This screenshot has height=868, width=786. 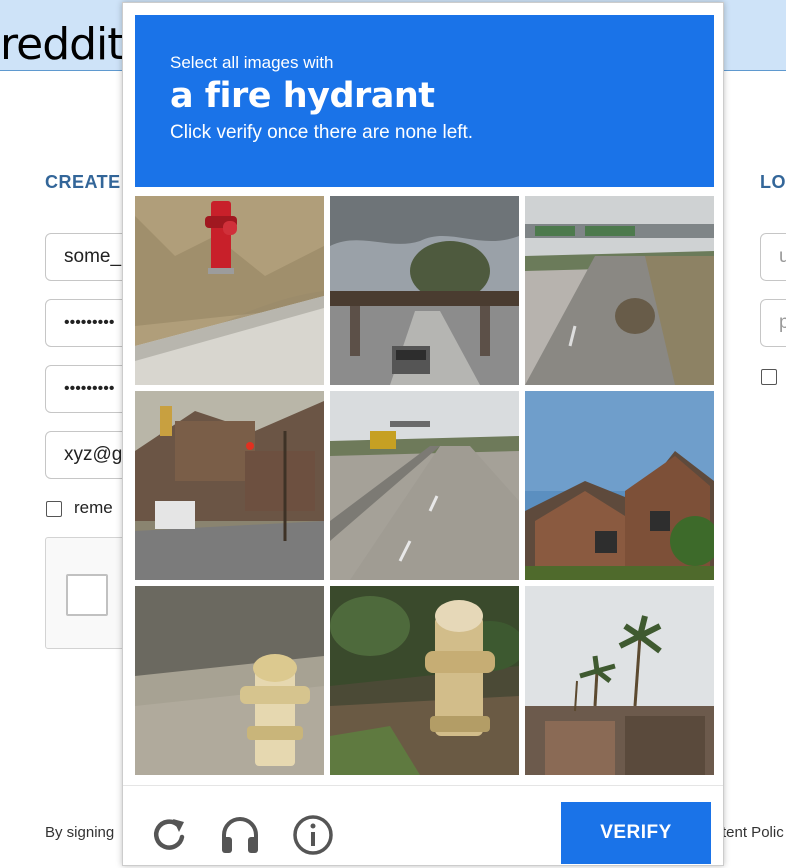 What do you see at coordinates (252, 62) in the screenshot?
I see `instruction-line1: Select all images with` at bounding box center [252, 62].